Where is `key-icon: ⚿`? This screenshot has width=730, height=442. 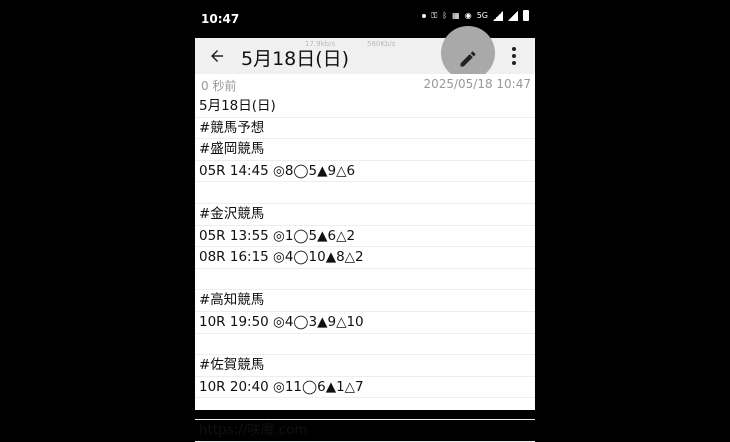 key-icon: ⚿ is located at coordinates (434, 15).